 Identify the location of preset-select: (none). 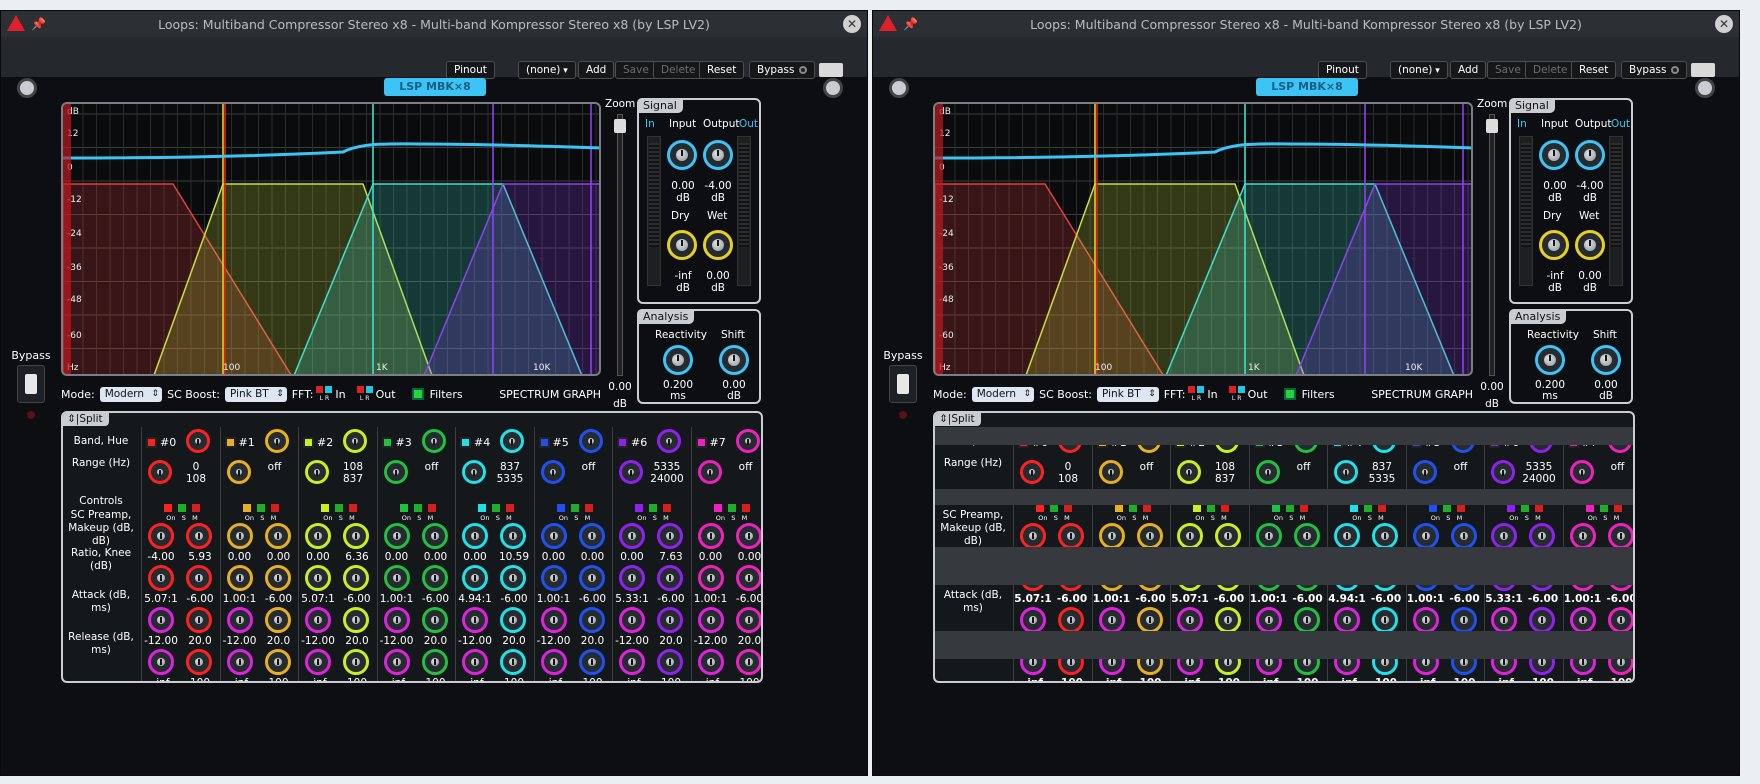
(547, 70).